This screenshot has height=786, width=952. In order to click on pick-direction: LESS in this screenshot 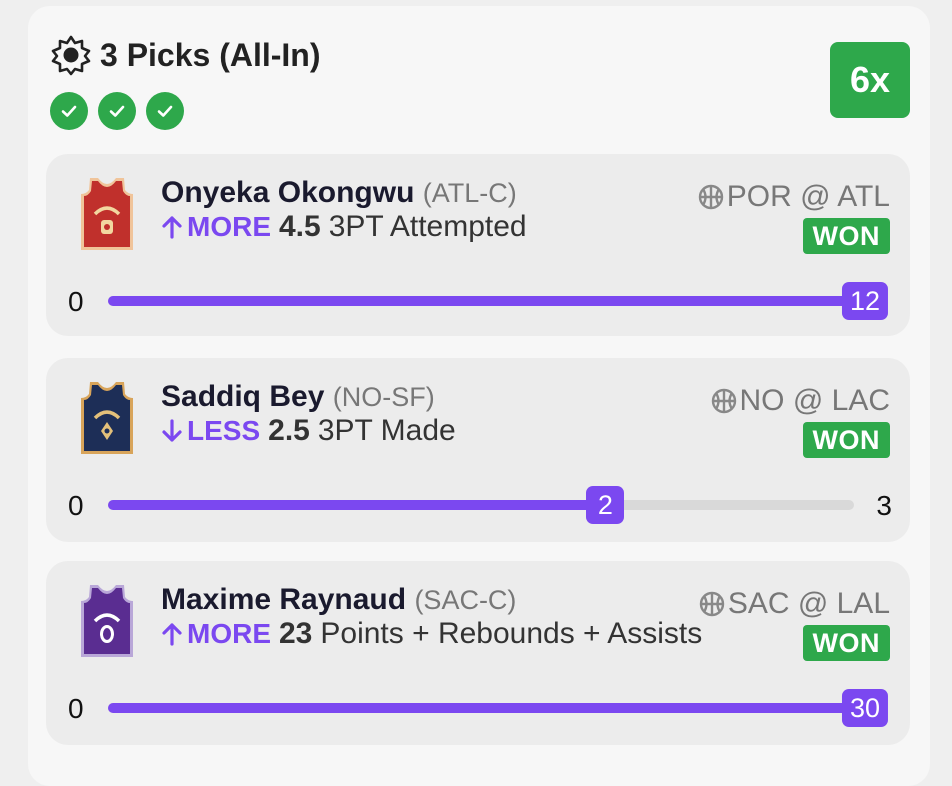, I will do `click(210, 431)`.